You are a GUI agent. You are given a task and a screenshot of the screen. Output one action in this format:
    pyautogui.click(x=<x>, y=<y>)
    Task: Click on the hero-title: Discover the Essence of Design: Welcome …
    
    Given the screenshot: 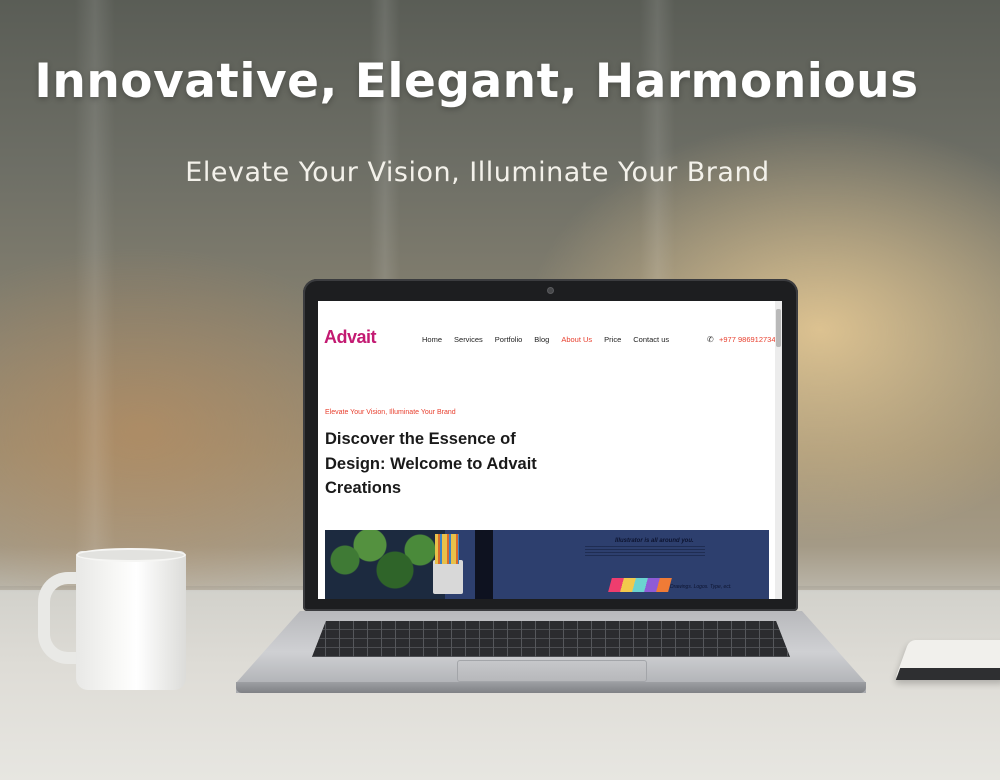 What is the action you would take?
    pyautogui.click(x=431, y=463)
    